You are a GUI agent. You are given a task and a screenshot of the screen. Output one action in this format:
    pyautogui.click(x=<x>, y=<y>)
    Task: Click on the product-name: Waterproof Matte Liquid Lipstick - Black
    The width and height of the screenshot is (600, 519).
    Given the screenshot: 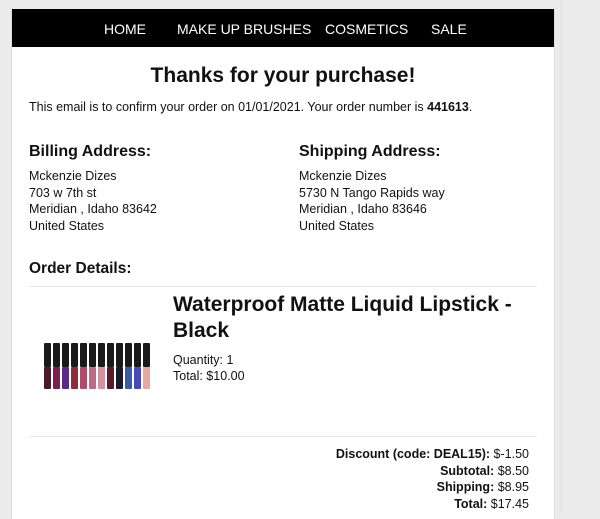 What is the action you would take?
    pyautogui.click(x=358, y=318)
    